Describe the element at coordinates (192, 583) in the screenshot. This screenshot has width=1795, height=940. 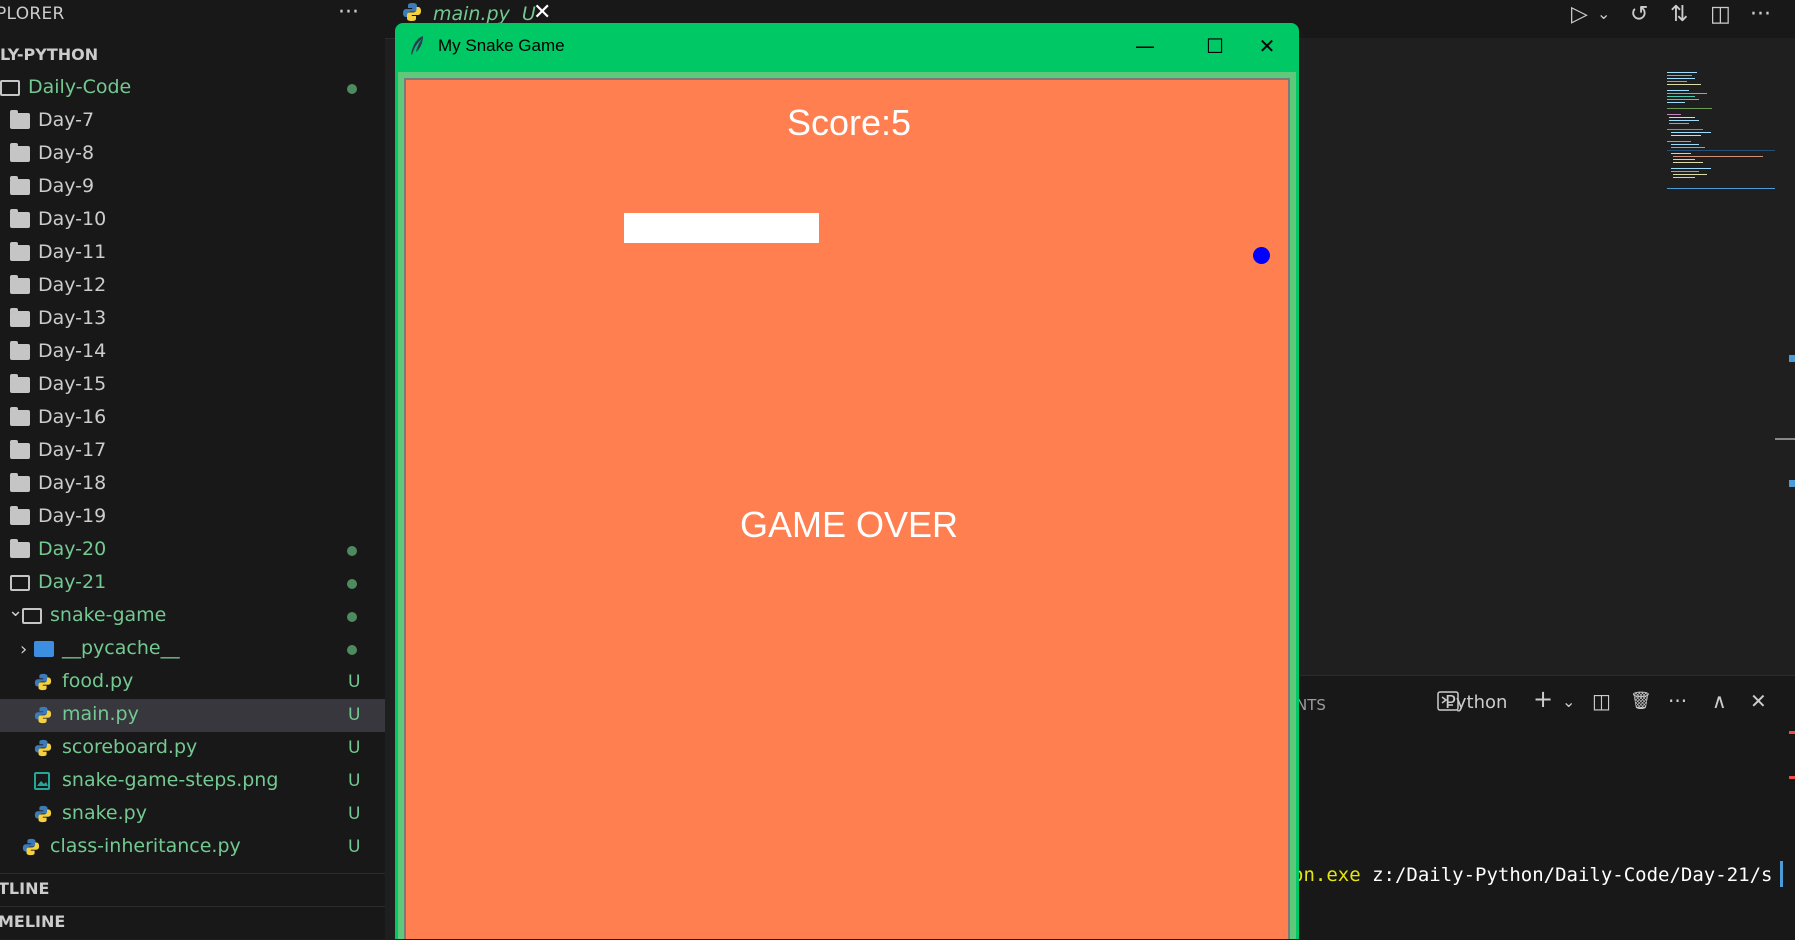
I see `folder-item: Day-21` at that location.